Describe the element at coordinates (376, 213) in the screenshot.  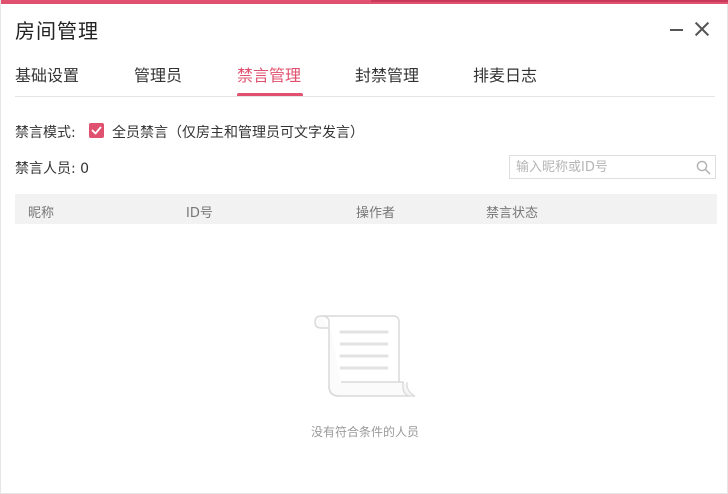
I see `column-header-operator: 操作者` at that location.